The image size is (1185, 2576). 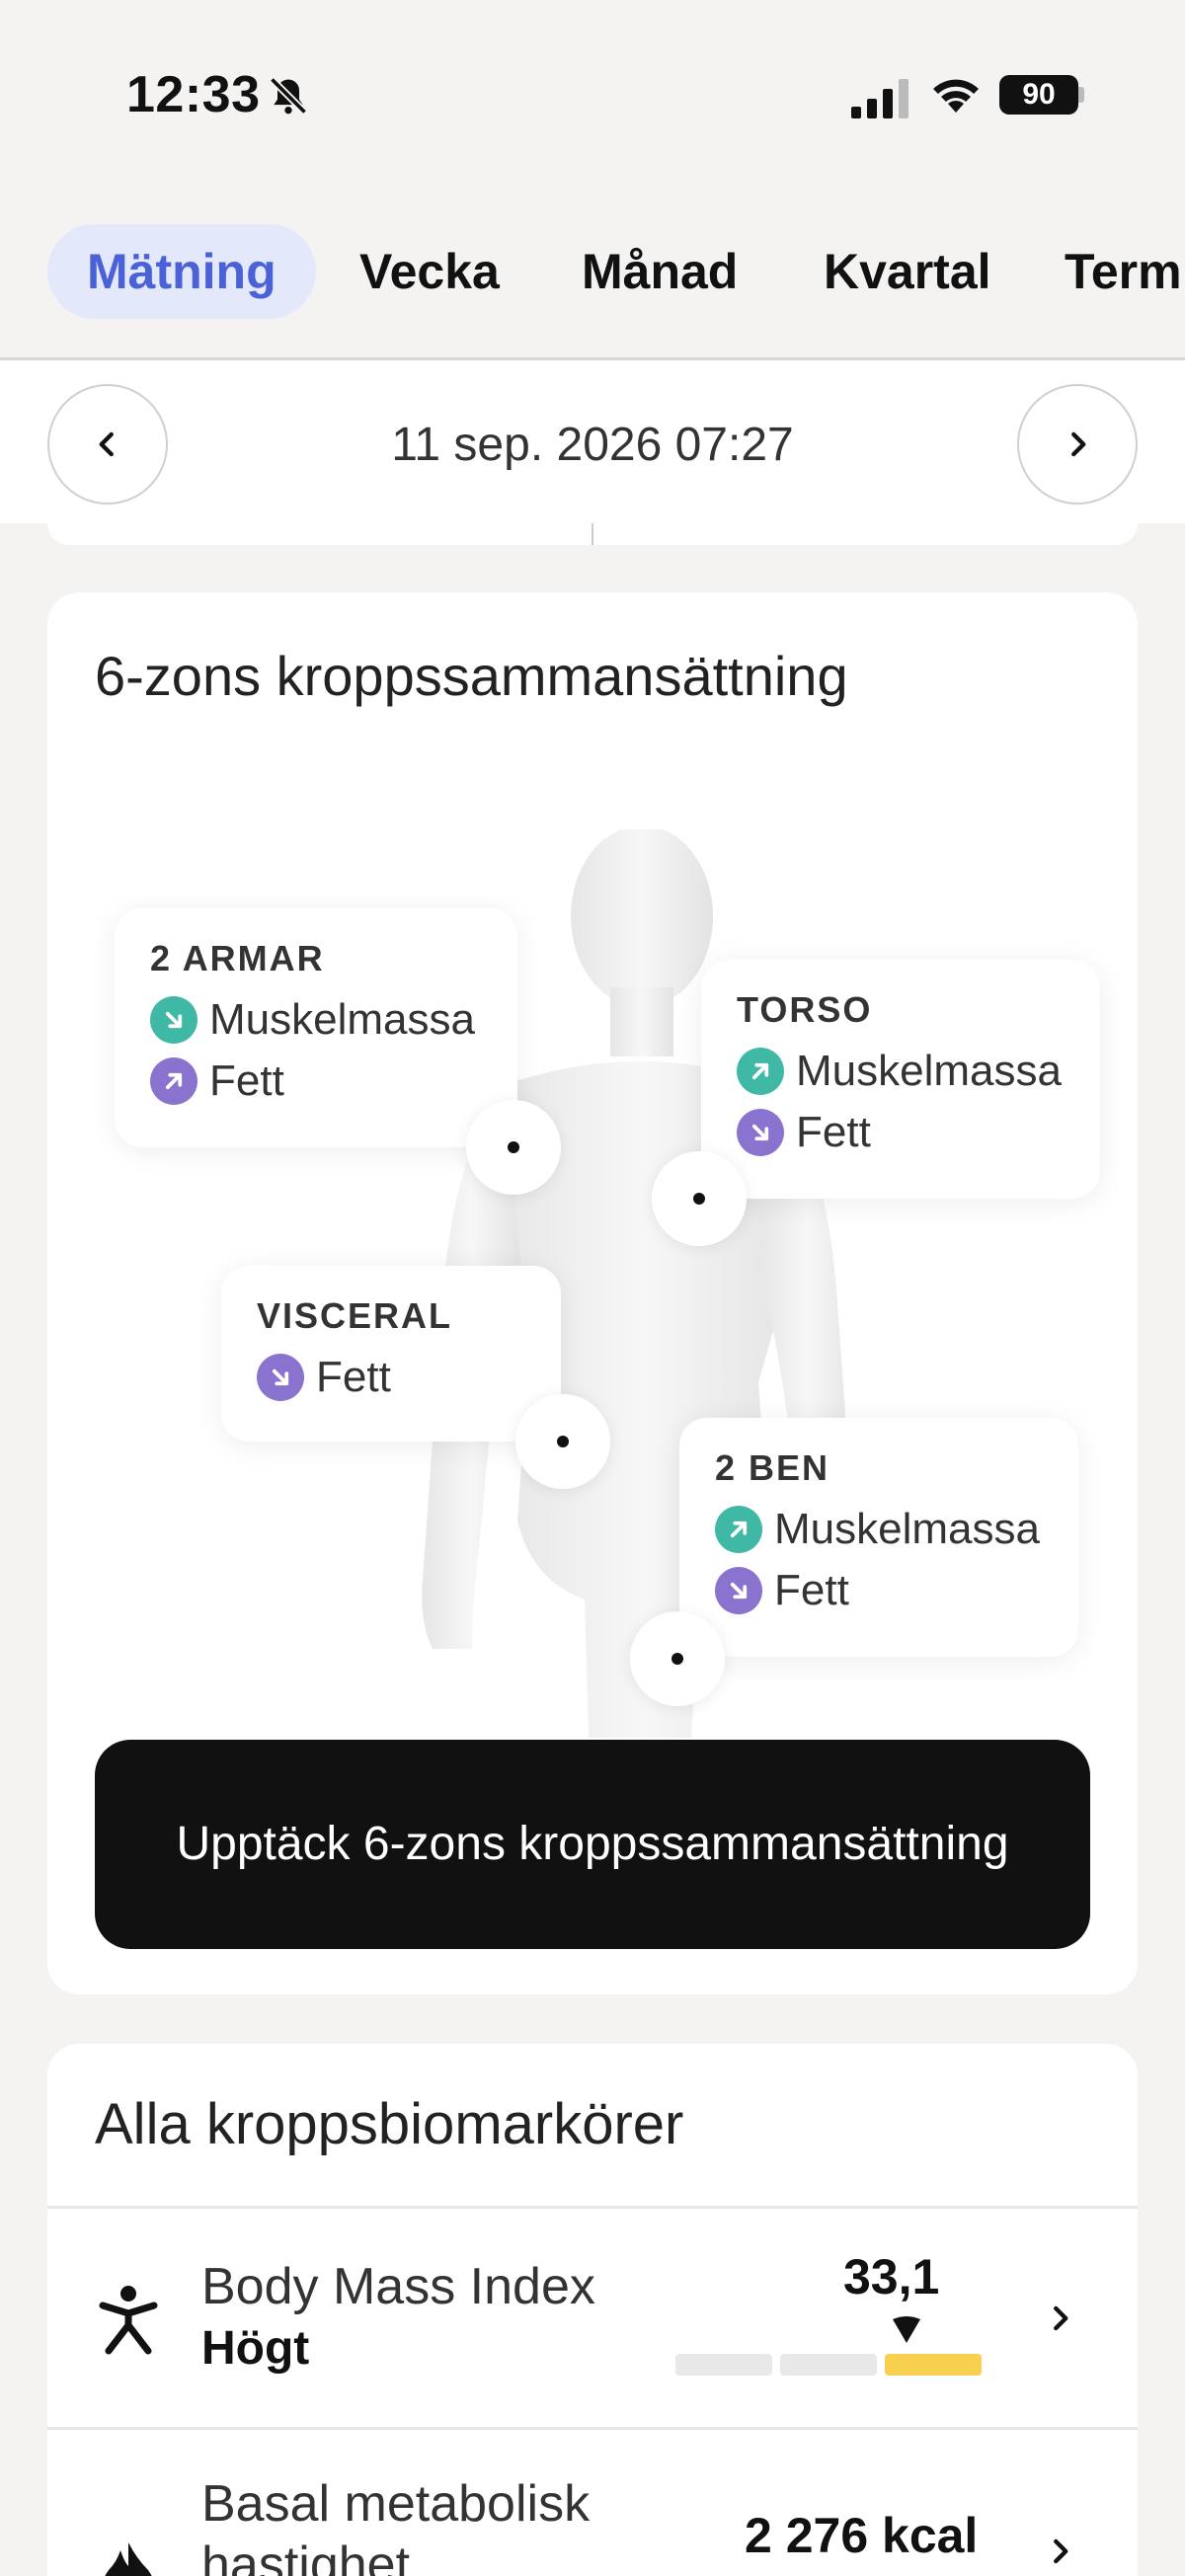 I want to click on zone-torso: TORSO Muskelmassa Fett, so click(x=901, y=1079).